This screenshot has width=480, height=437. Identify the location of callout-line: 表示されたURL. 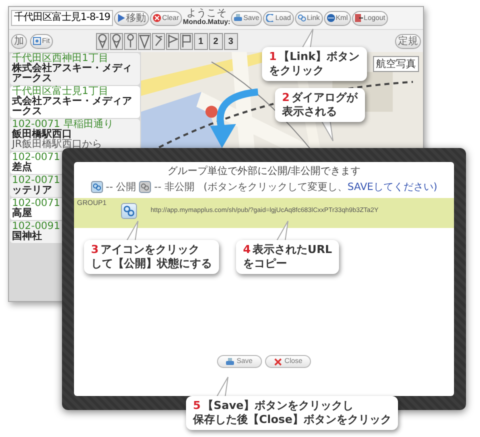
(292, 250).